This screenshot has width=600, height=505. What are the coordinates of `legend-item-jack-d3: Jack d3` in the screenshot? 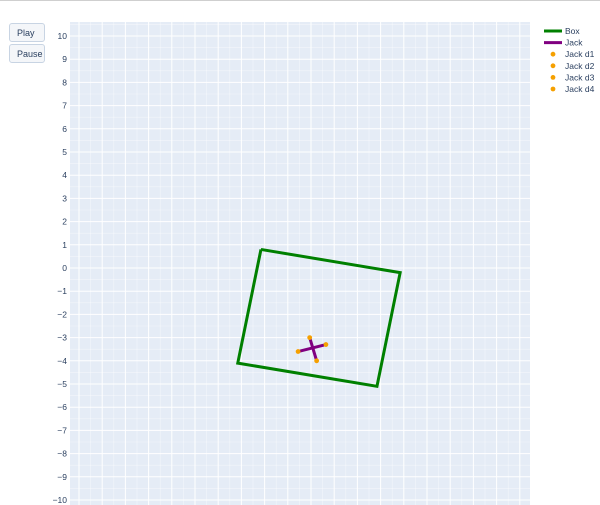 It's located at (572, 77).